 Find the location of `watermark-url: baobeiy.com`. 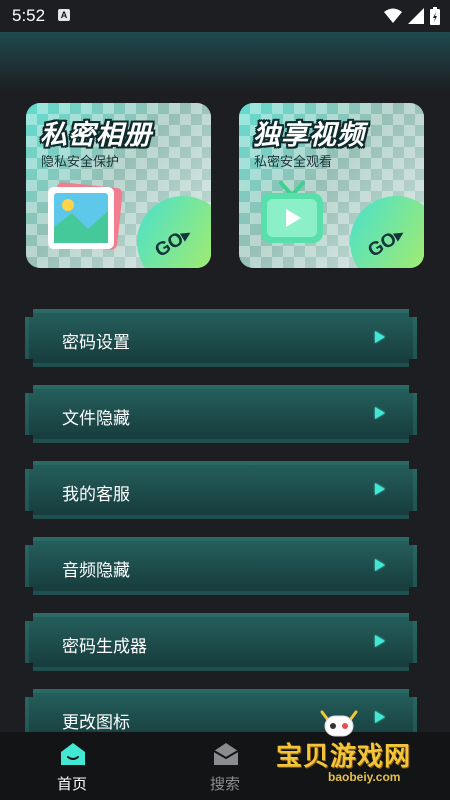

watermark-url: baobeiy.com is located at coordinates (364, 777).